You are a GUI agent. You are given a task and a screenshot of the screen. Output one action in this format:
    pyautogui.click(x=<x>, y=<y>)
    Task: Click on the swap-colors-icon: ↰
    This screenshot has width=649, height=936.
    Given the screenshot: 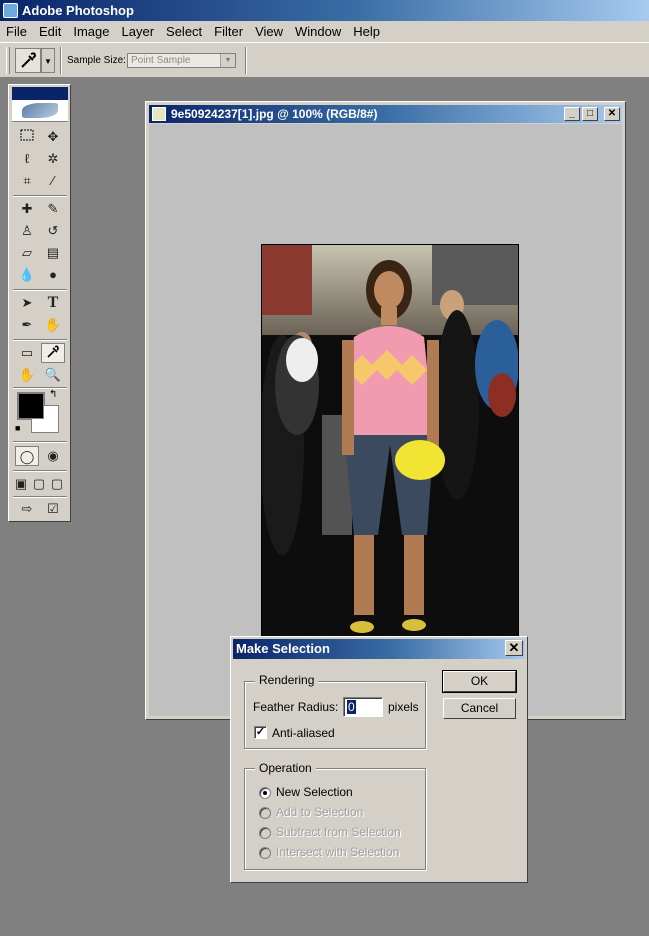 What is the action you would take?
    pyautogui.click(x=53, y=394)
    